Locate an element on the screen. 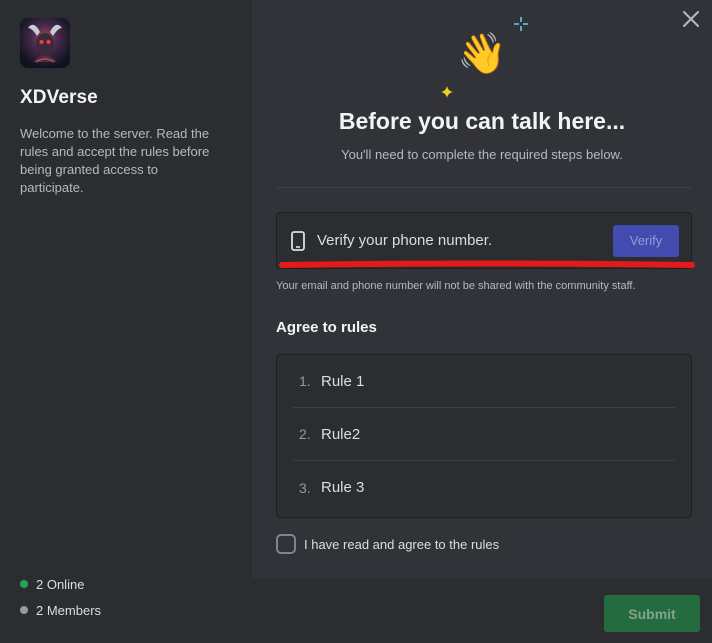 The width and height of the screenshot is (712, 643). server-stats: 2 Online 2 Members is located at coordinates (60, 597).